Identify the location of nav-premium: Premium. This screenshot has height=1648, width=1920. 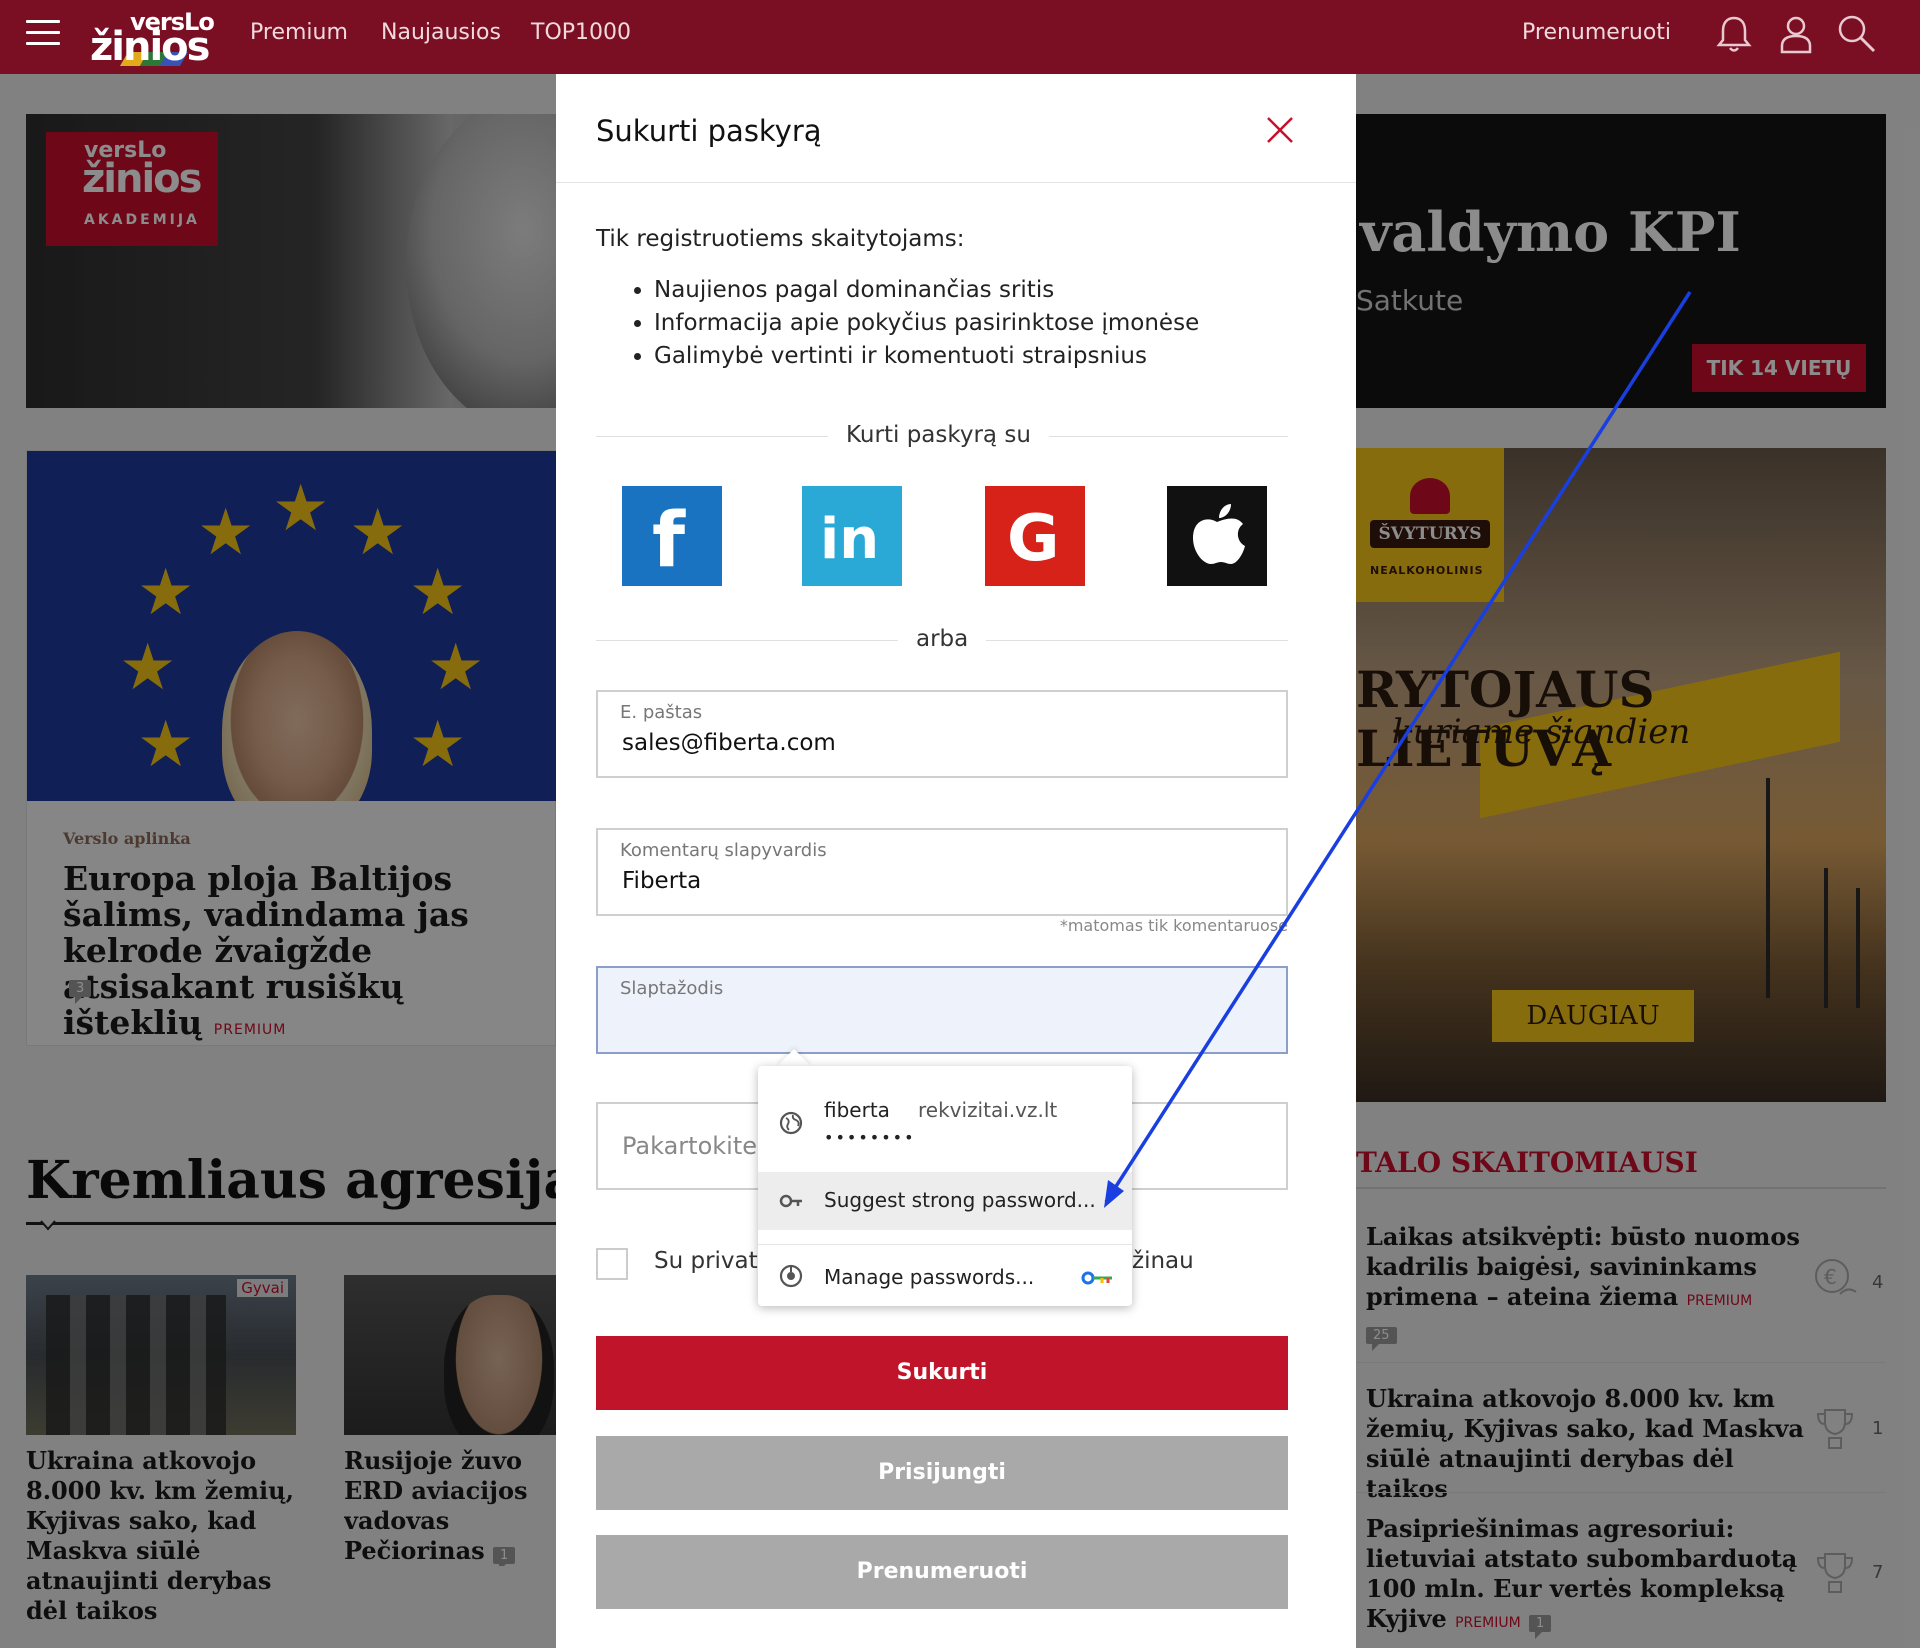
(299, 32).